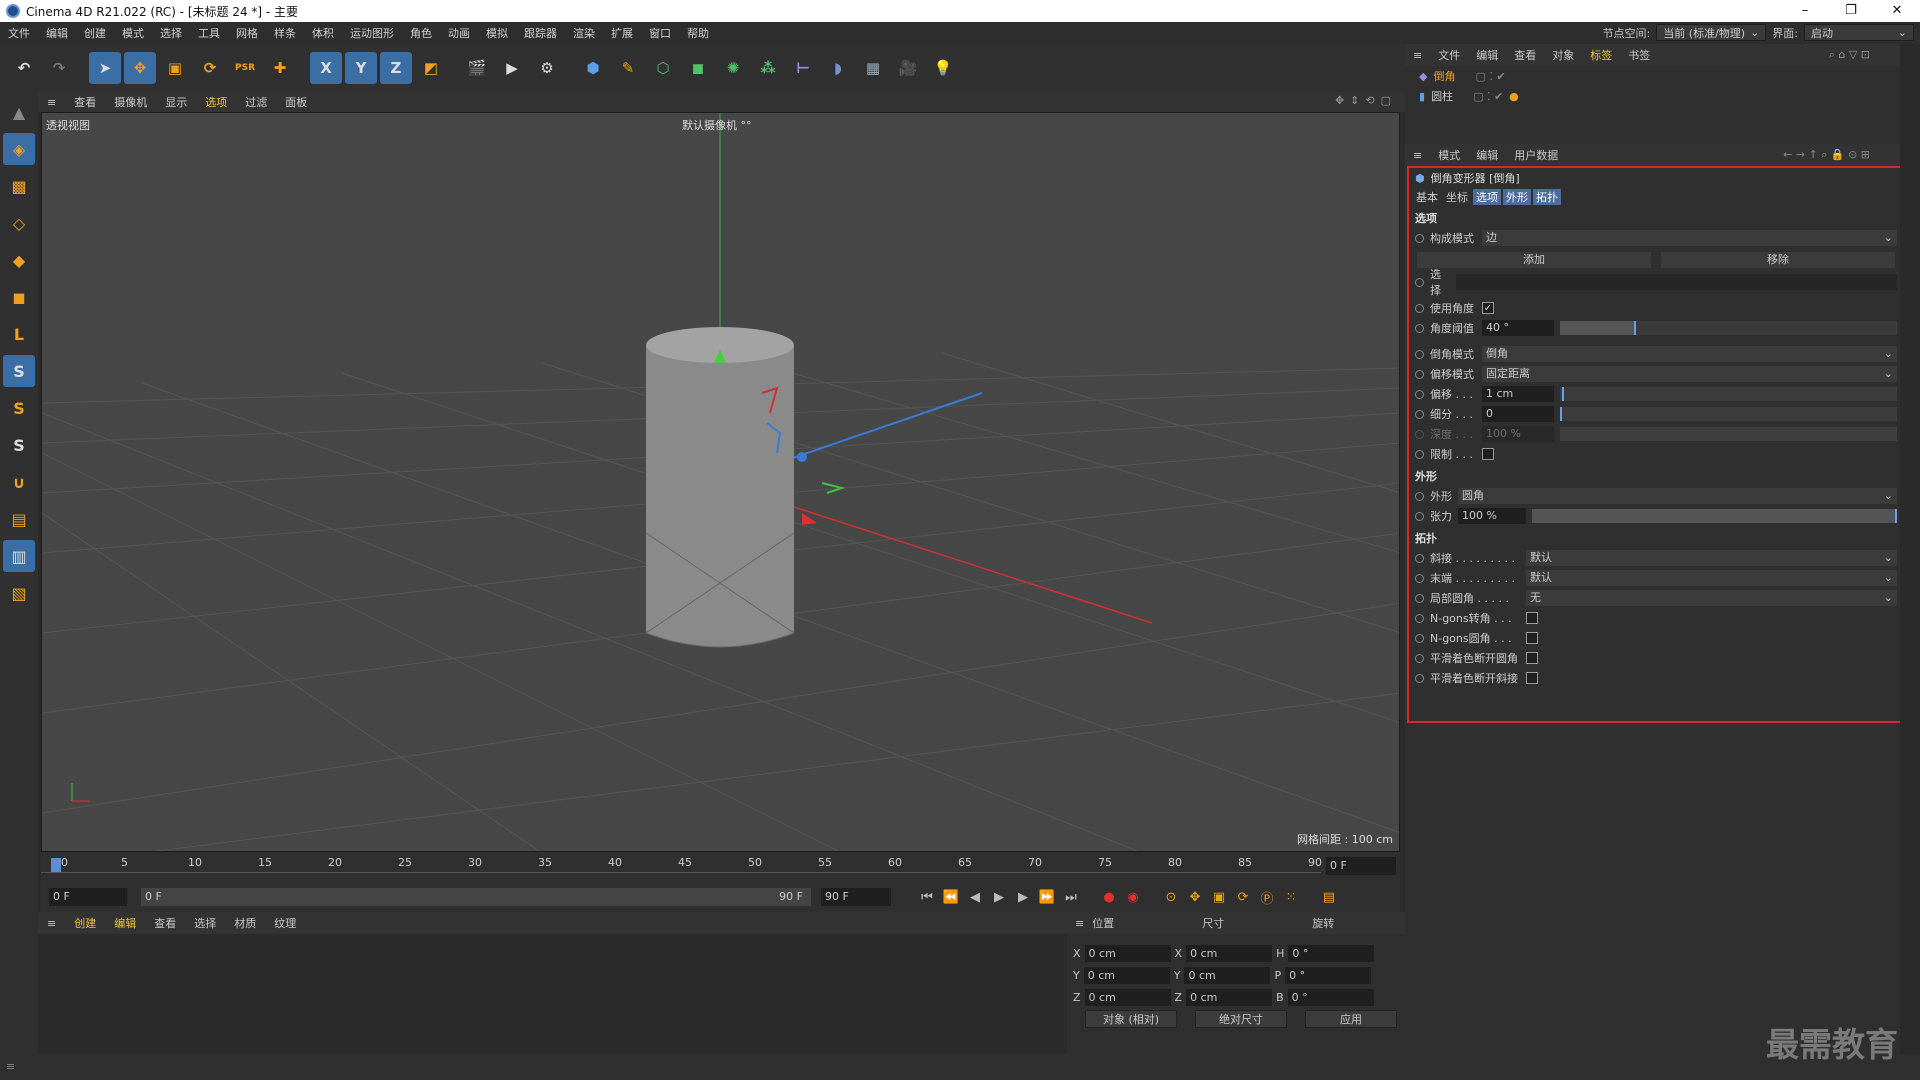 The width and height of the screenshot is (1920, 1080). I want to click on mat-menu-texture: 纹理, so click(285, 923).